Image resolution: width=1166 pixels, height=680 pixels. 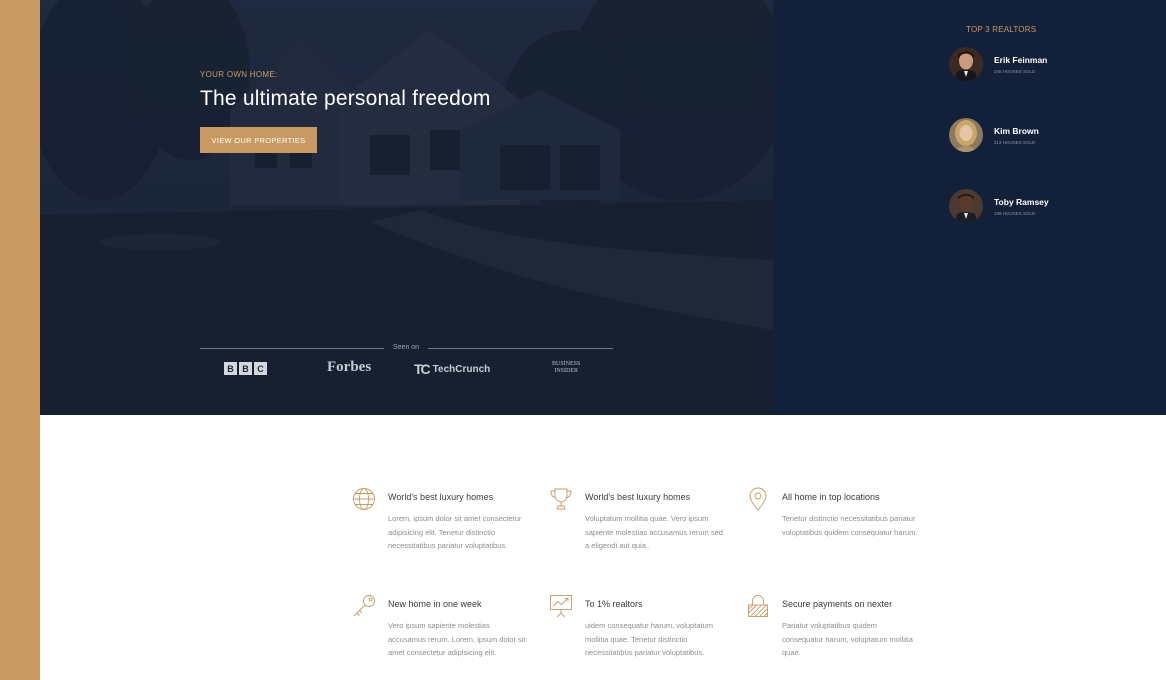 What do you see at coordinates (831, 497) in the screenshot?
I see `feature-title: All home in top locations` at bounding box center [831, 497].